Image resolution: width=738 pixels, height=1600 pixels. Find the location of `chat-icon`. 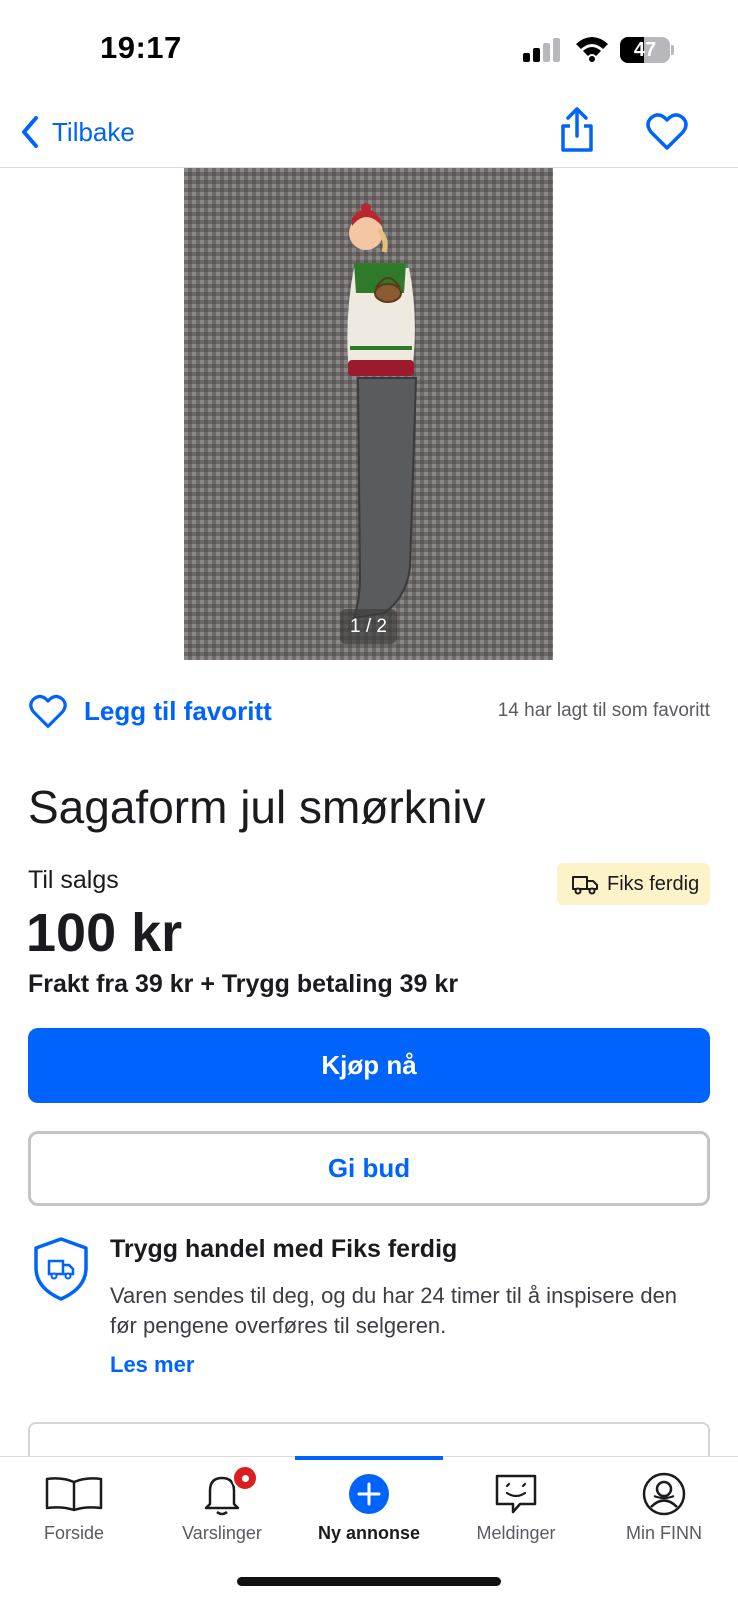

chat-icon is located at coordinates (516, 1494).